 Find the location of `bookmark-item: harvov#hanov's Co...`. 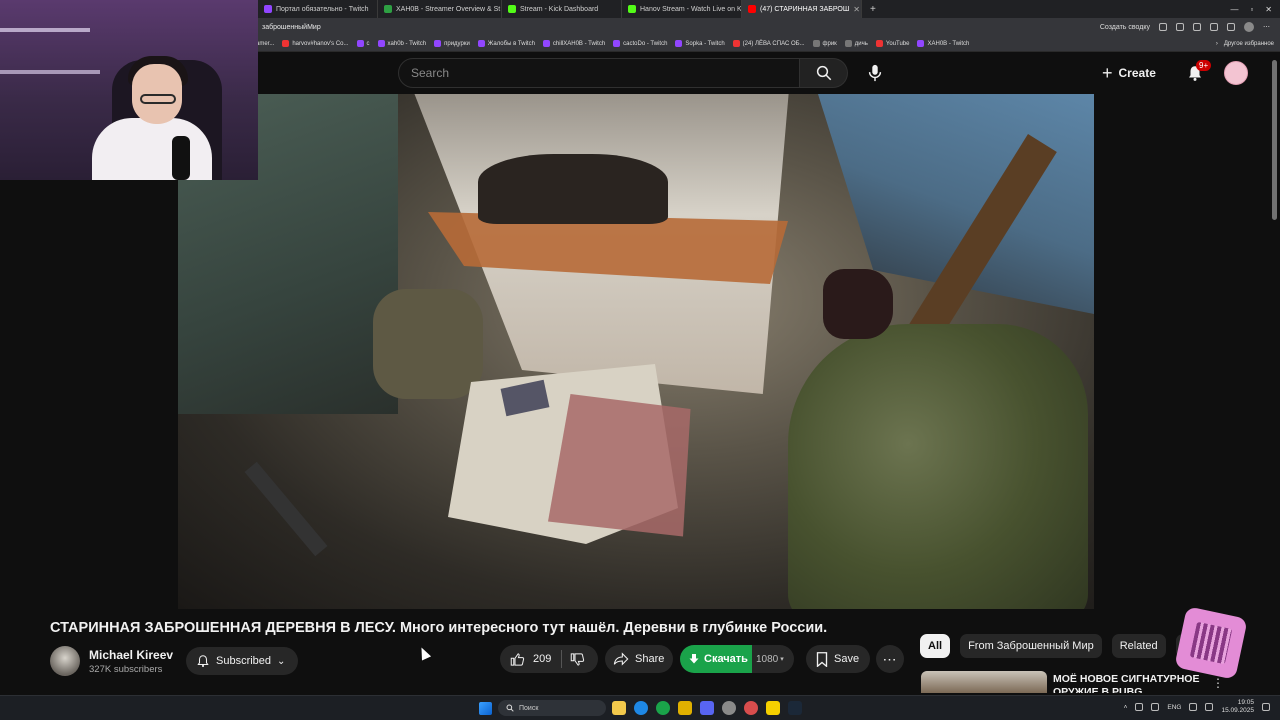

bookmark-item: harvov#hanov's Co... is located at coordinates (315, 43).